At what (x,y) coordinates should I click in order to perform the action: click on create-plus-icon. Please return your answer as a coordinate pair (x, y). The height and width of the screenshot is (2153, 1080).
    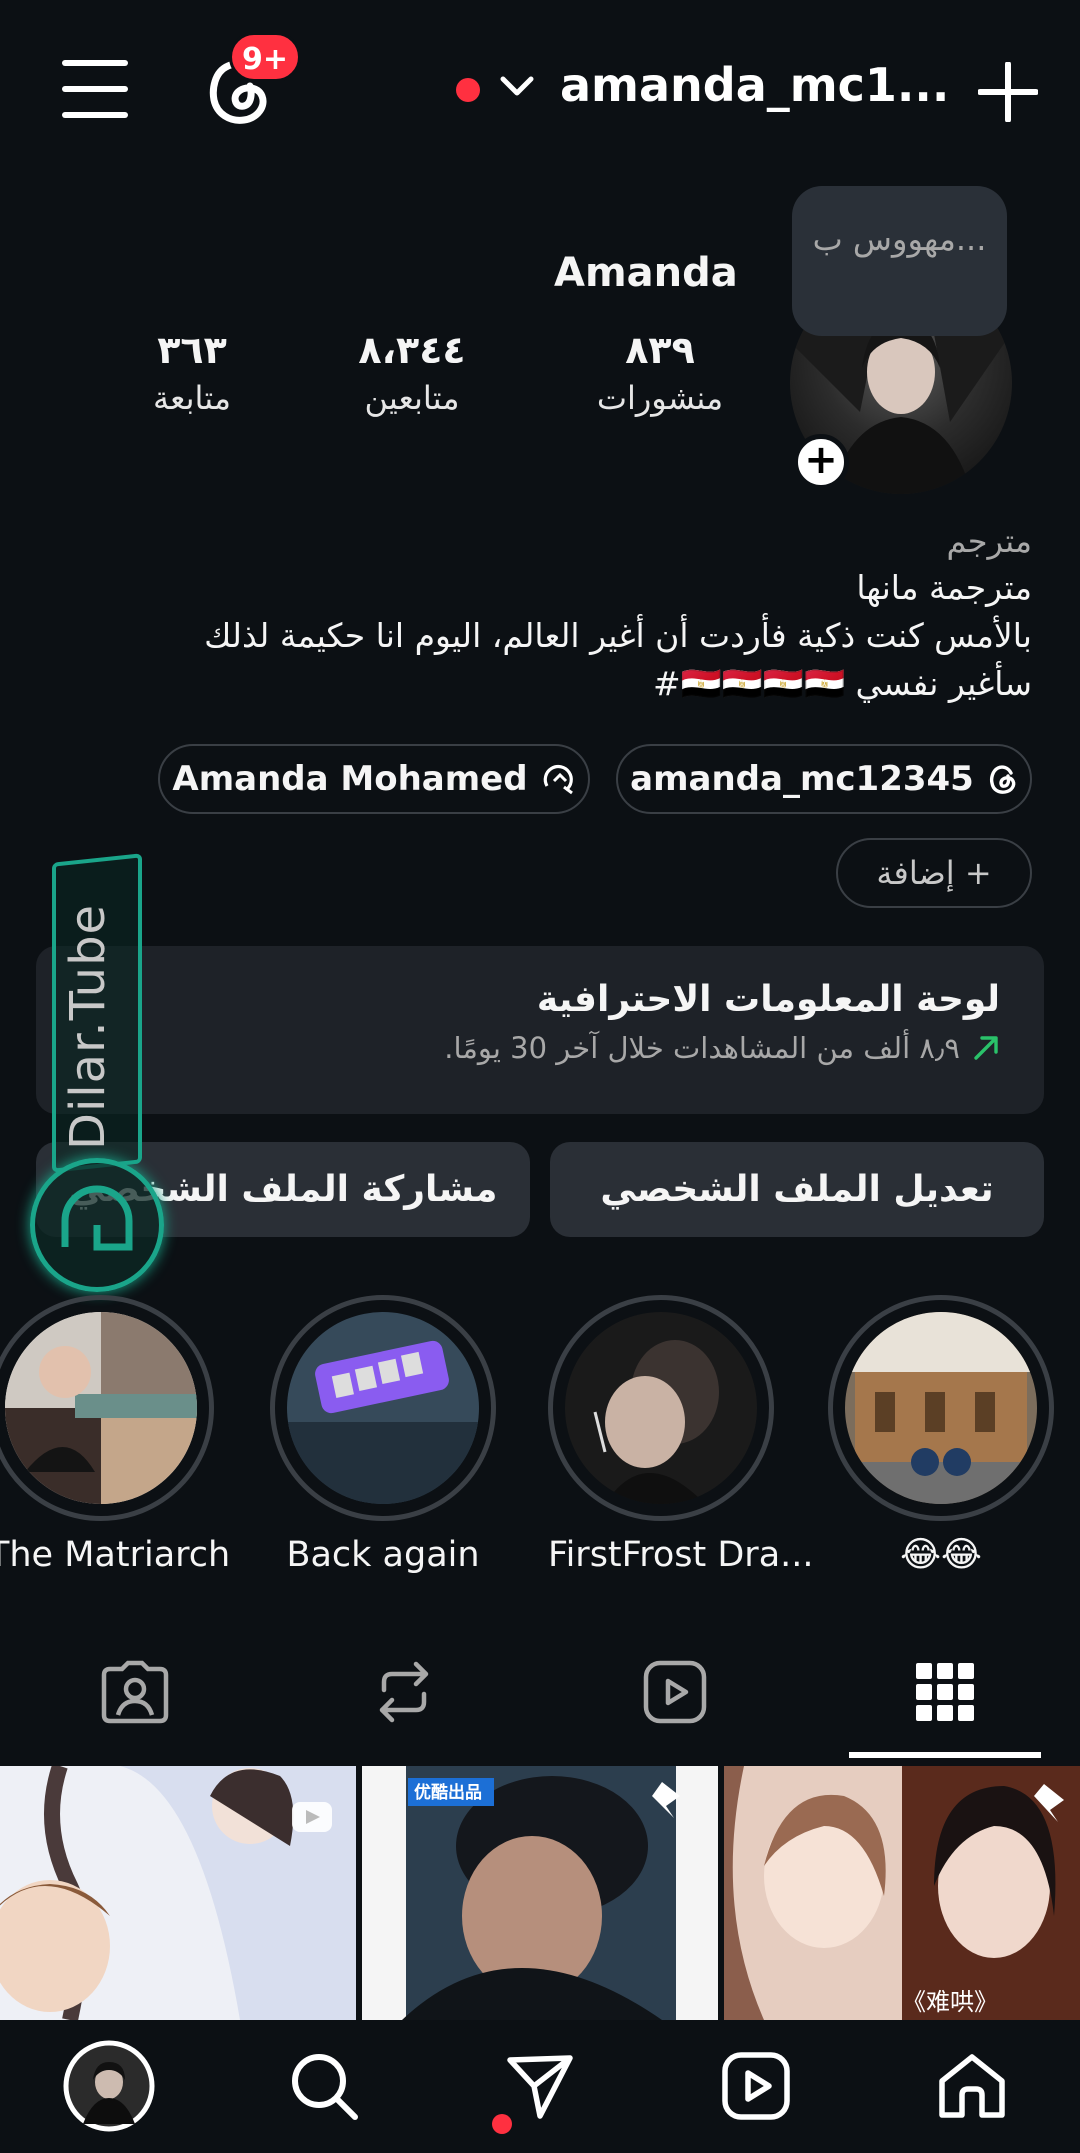
    Looking at the image, I should click on (1008, 92).